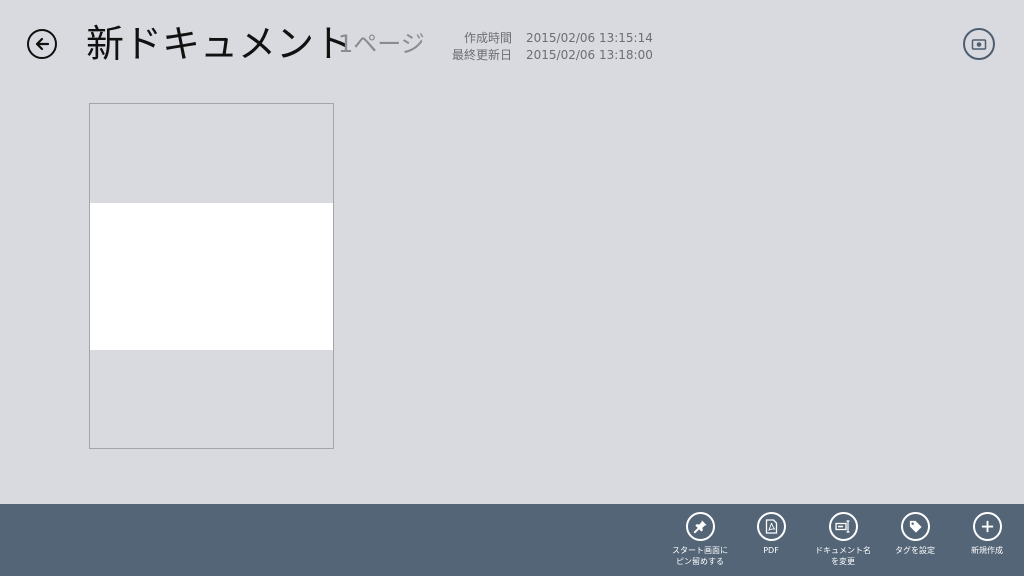  I want to click on back-button, so click(42, 44).